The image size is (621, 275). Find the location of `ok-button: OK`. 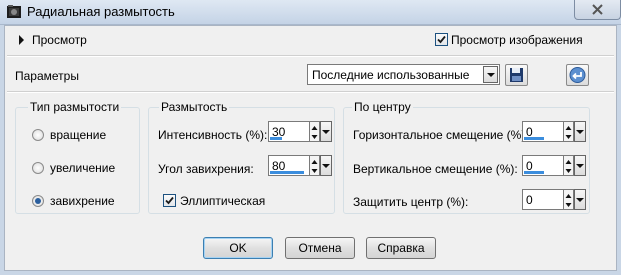

ok-button: OK is located at coordinates (238, 248).